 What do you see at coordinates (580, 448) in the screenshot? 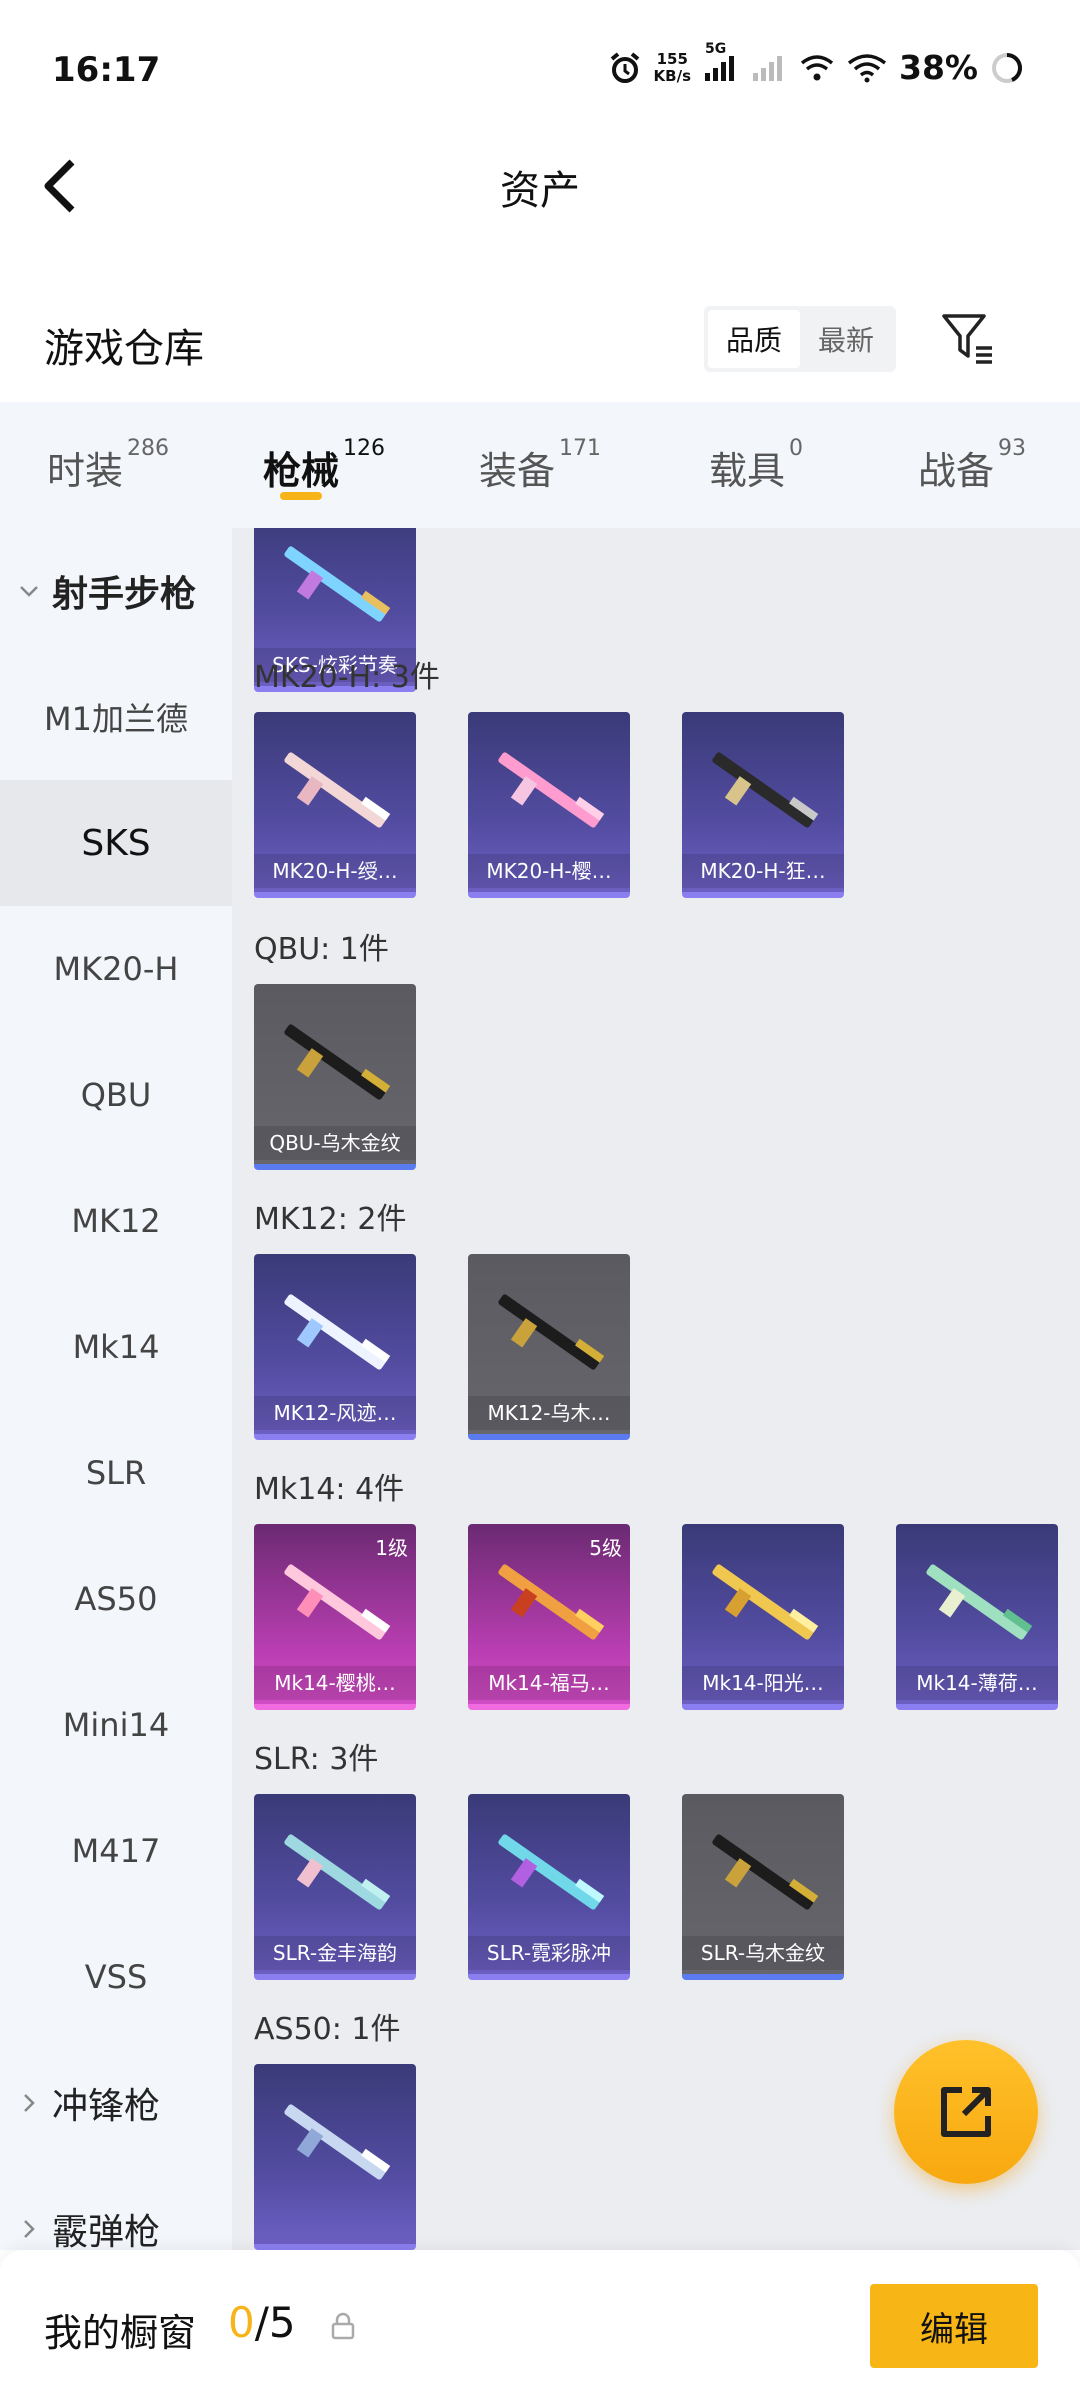
I see `tab-count: 171` at bounding box center [580, 448].